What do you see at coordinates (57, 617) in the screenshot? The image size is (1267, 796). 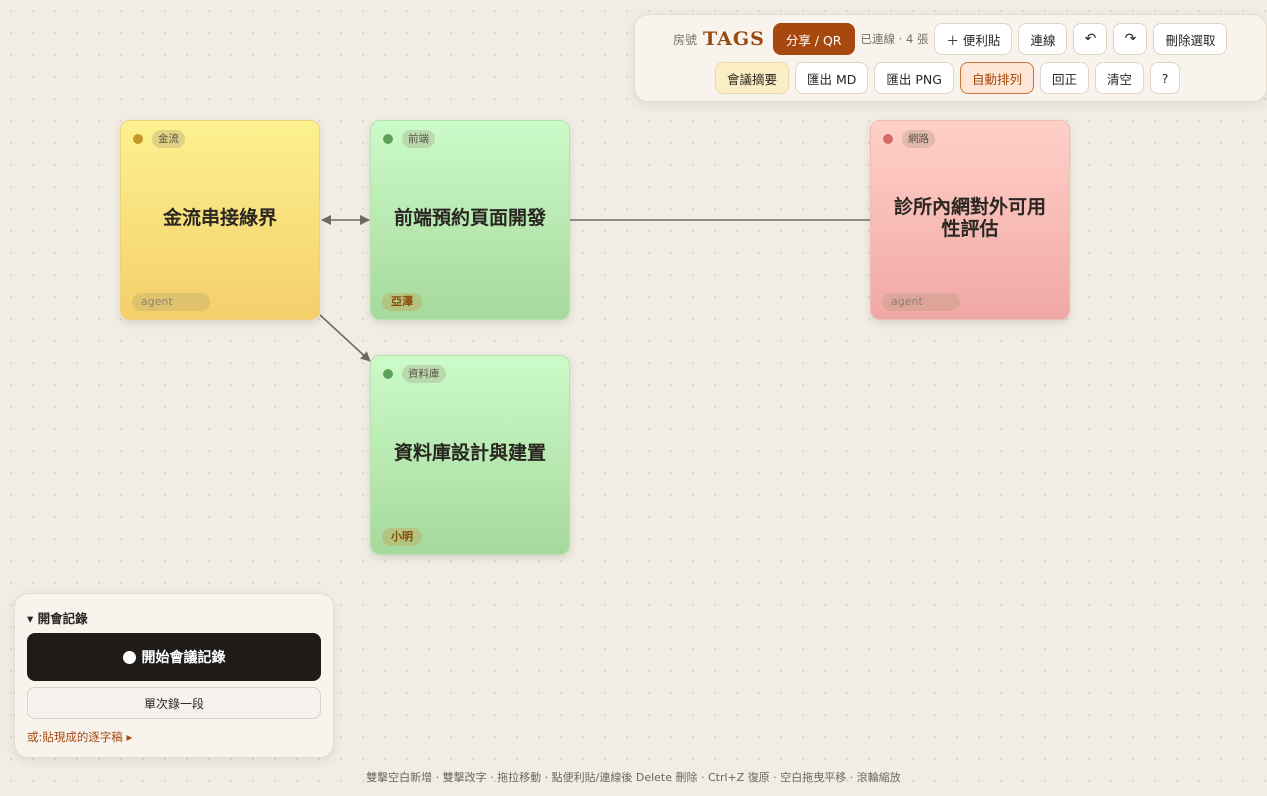 I see `meeting-panel-toggle: ▾ 開會記錄` at bounding box center [57, 617].